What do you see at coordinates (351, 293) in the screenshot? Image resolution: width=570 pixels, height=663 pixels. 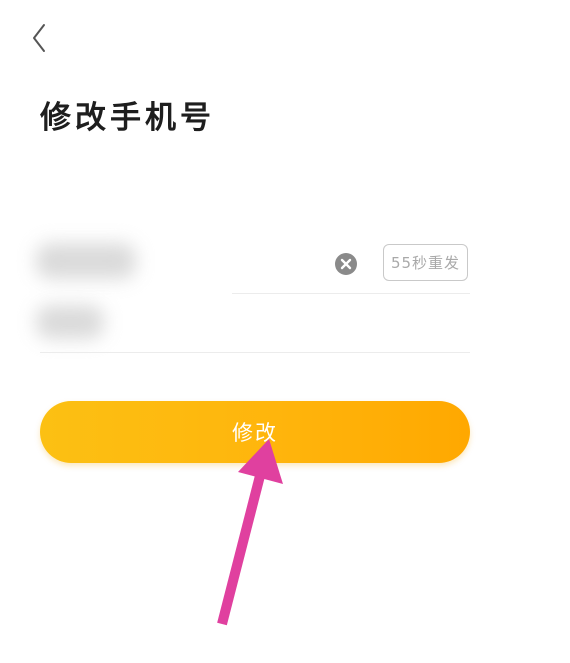 I see `phone-divider` at bounding box center [351, 293].